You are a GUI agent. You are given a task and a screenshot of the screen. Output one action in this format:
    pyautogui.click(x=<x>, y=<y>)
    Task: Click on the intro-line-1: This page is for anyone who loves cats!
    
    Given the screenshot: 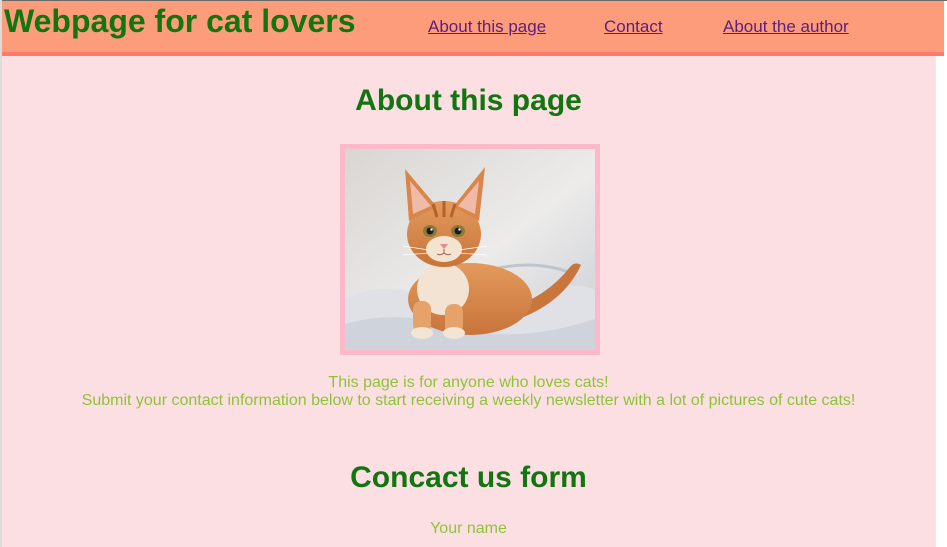 What is the action you would take?
    pyautogui.click(x=468, y=382)
    